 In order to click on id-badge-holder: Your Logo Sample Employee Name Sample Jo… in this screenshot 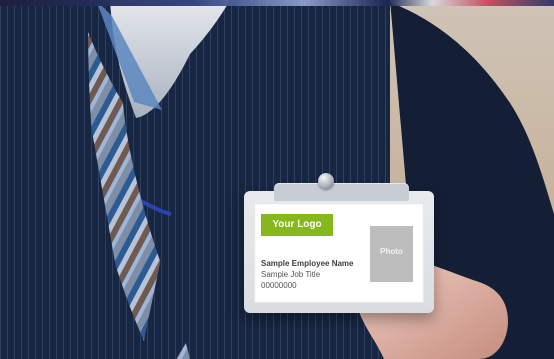, I will do `click(339, 243)`.